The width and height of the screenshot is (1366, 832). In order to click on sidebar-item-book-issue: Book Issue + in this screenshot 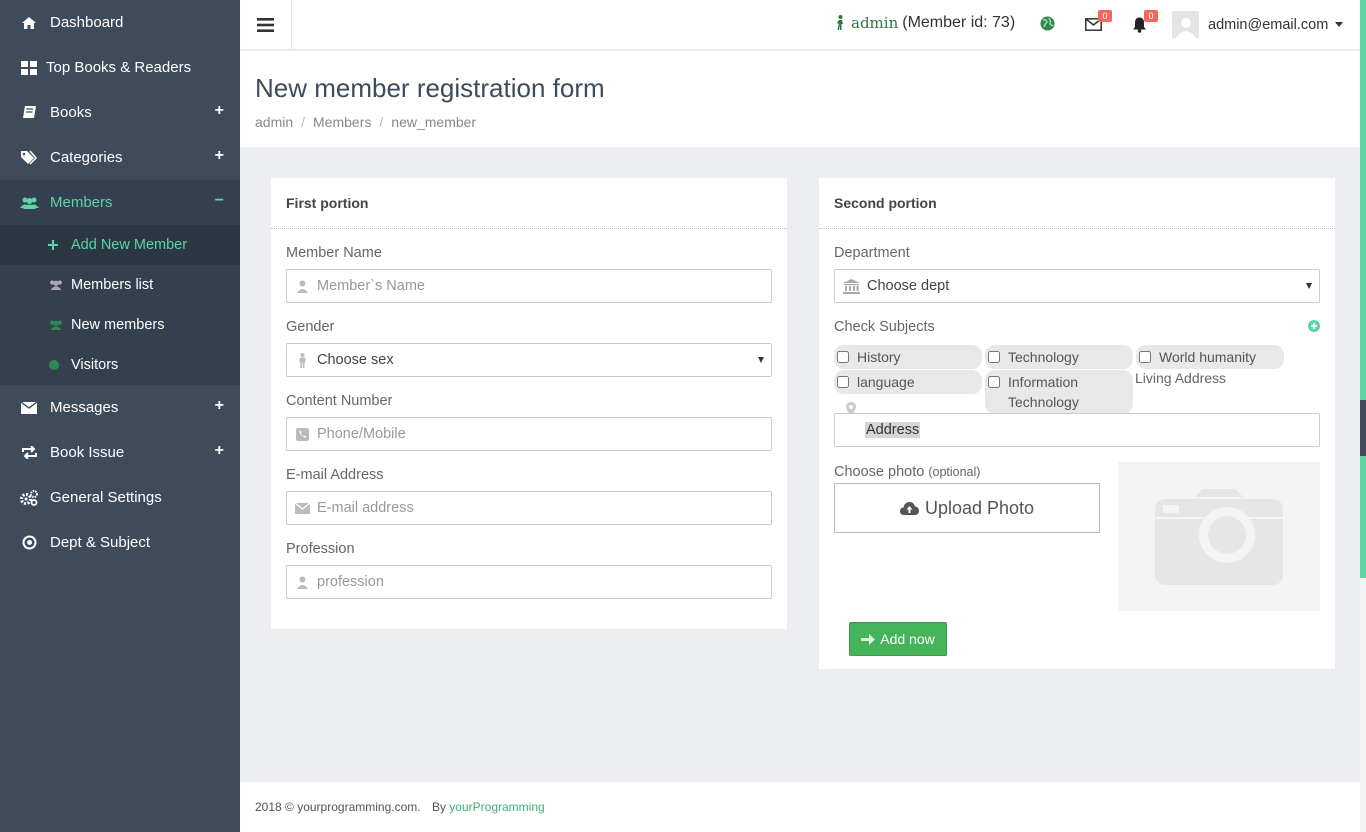, I will do `click(120, 452)`.